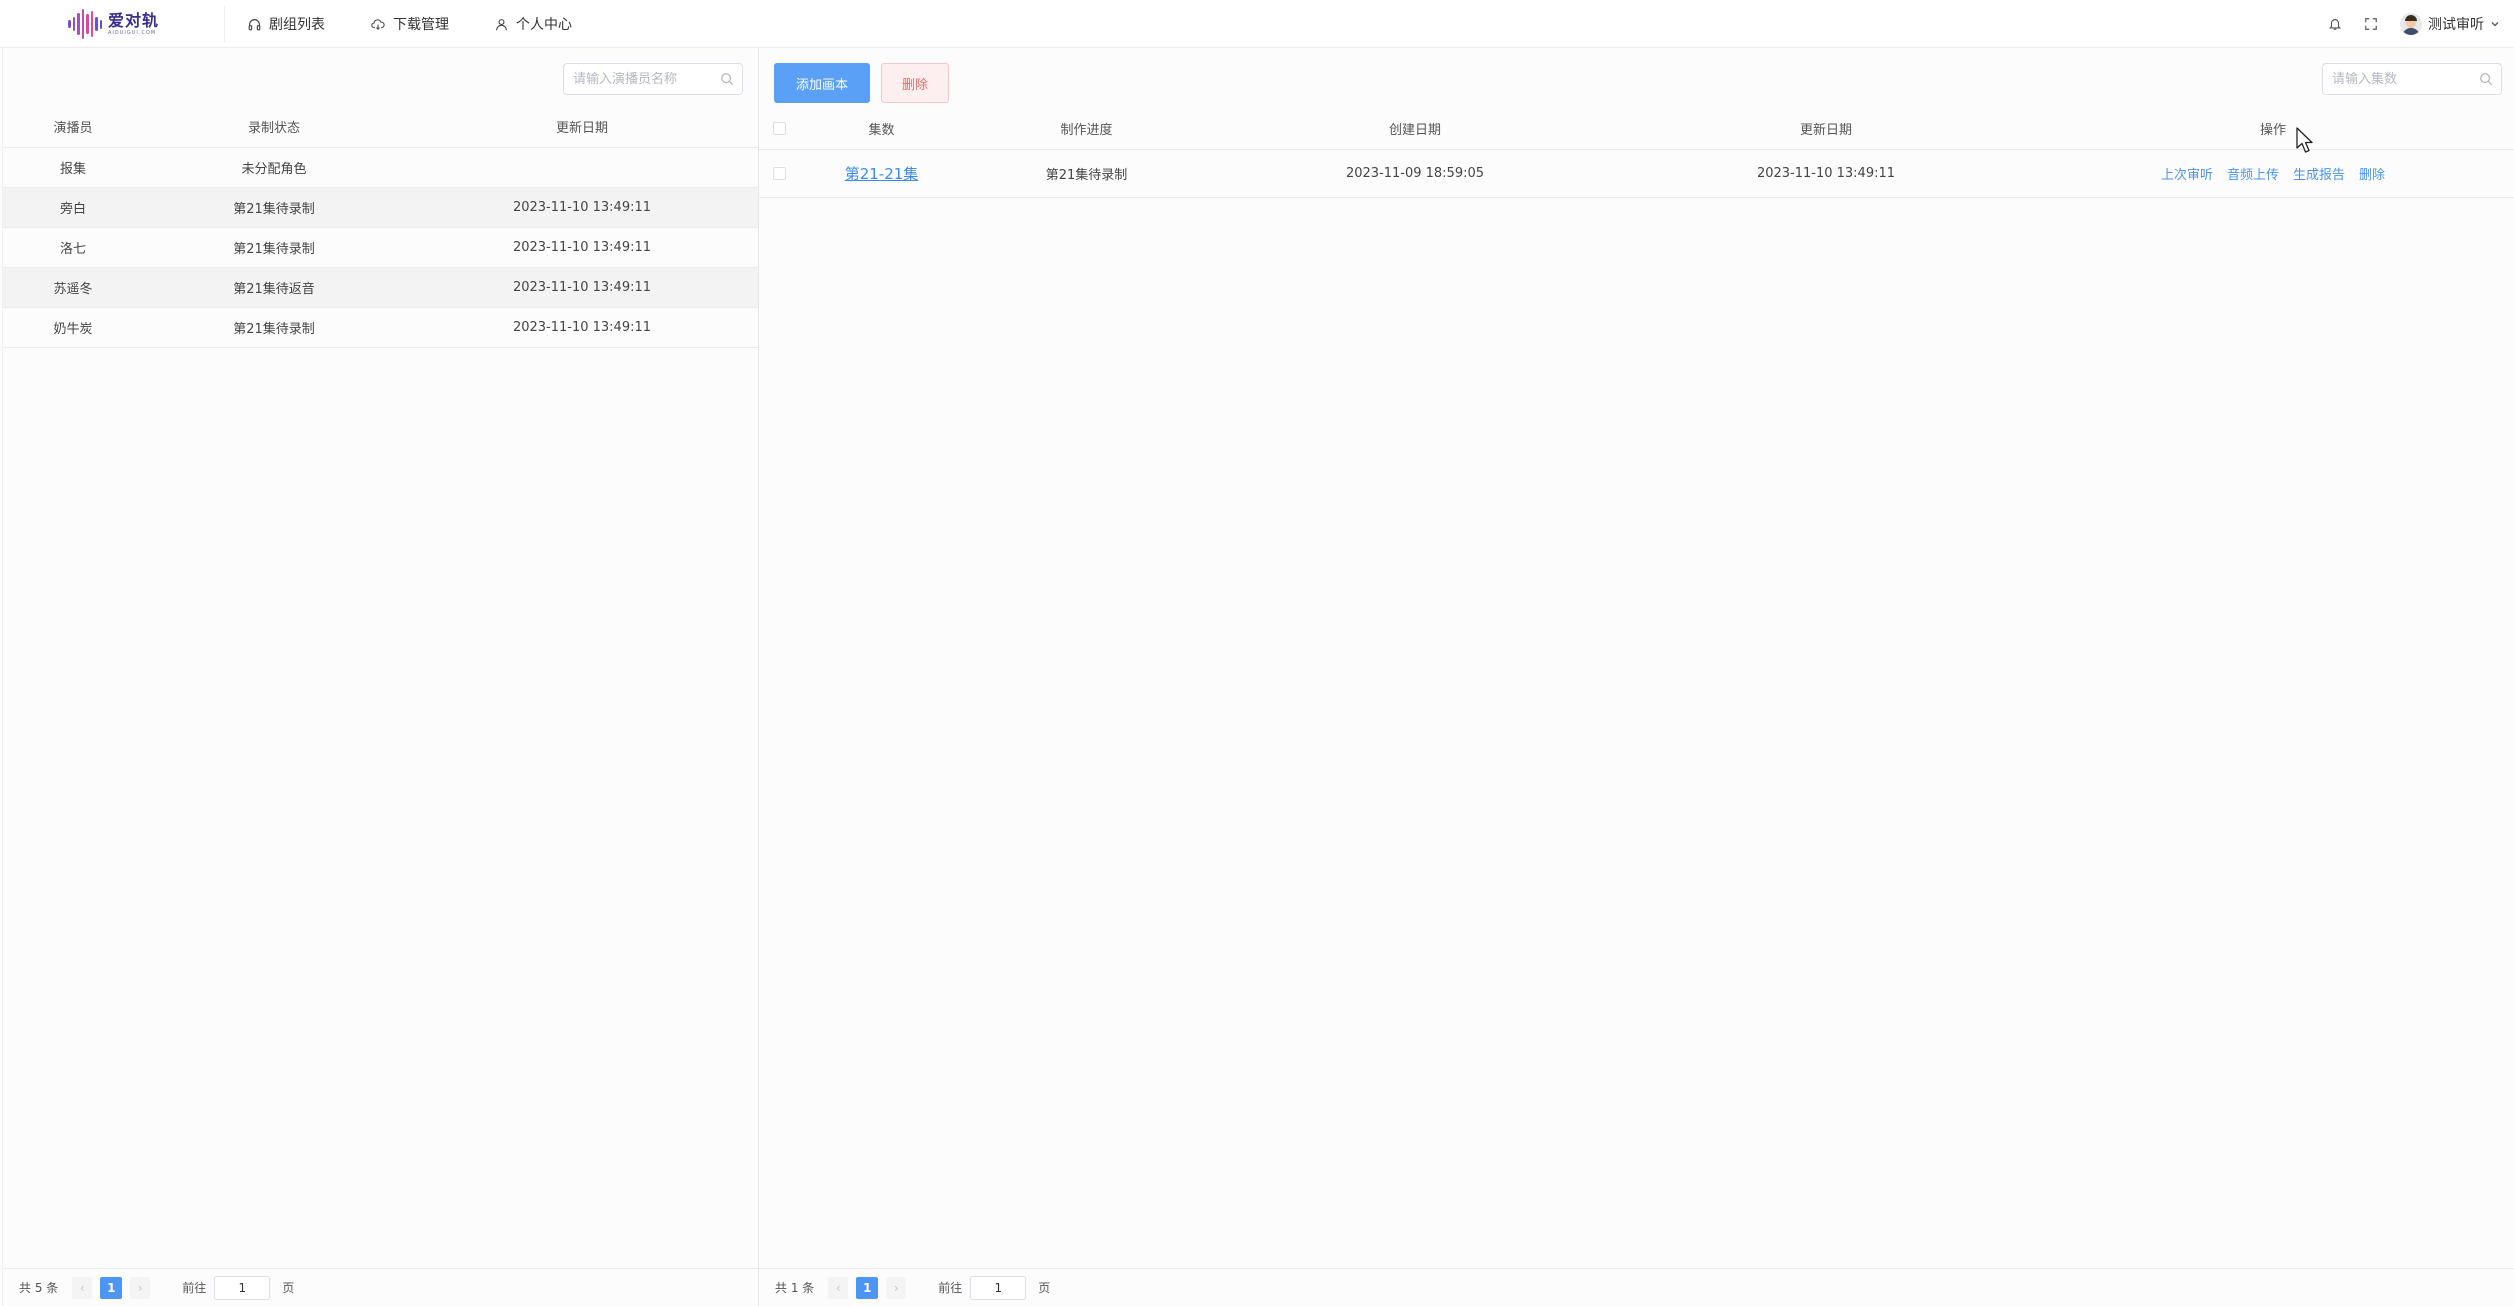  I want to click on record-status: 第21集待返音, so click(274, 287).